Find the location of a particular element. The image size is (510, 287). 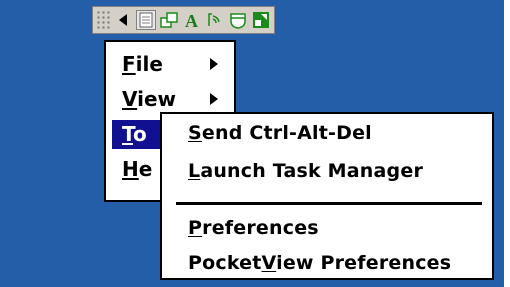

svg-text: A is located at coordinates (191, 20).